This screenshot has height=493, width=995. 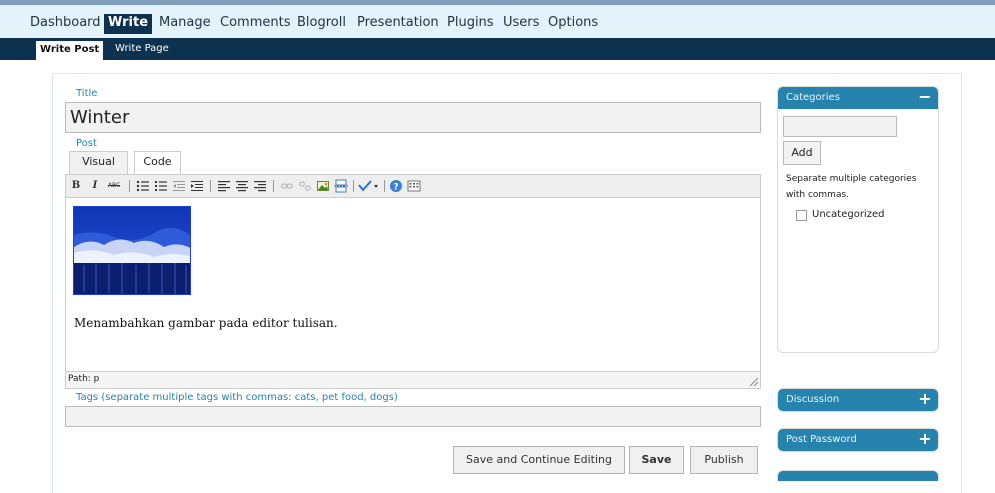 What do you see at coordinates (157, 162) in the screenshot?
I see `tab-code: Code` at bounding box center [157, 162].